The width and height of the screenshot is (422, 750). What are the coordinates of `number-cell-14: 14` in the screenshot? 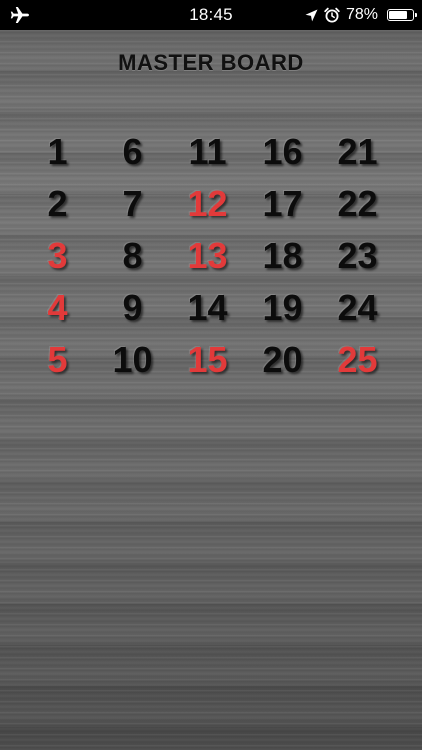 It's located at (207, 307).